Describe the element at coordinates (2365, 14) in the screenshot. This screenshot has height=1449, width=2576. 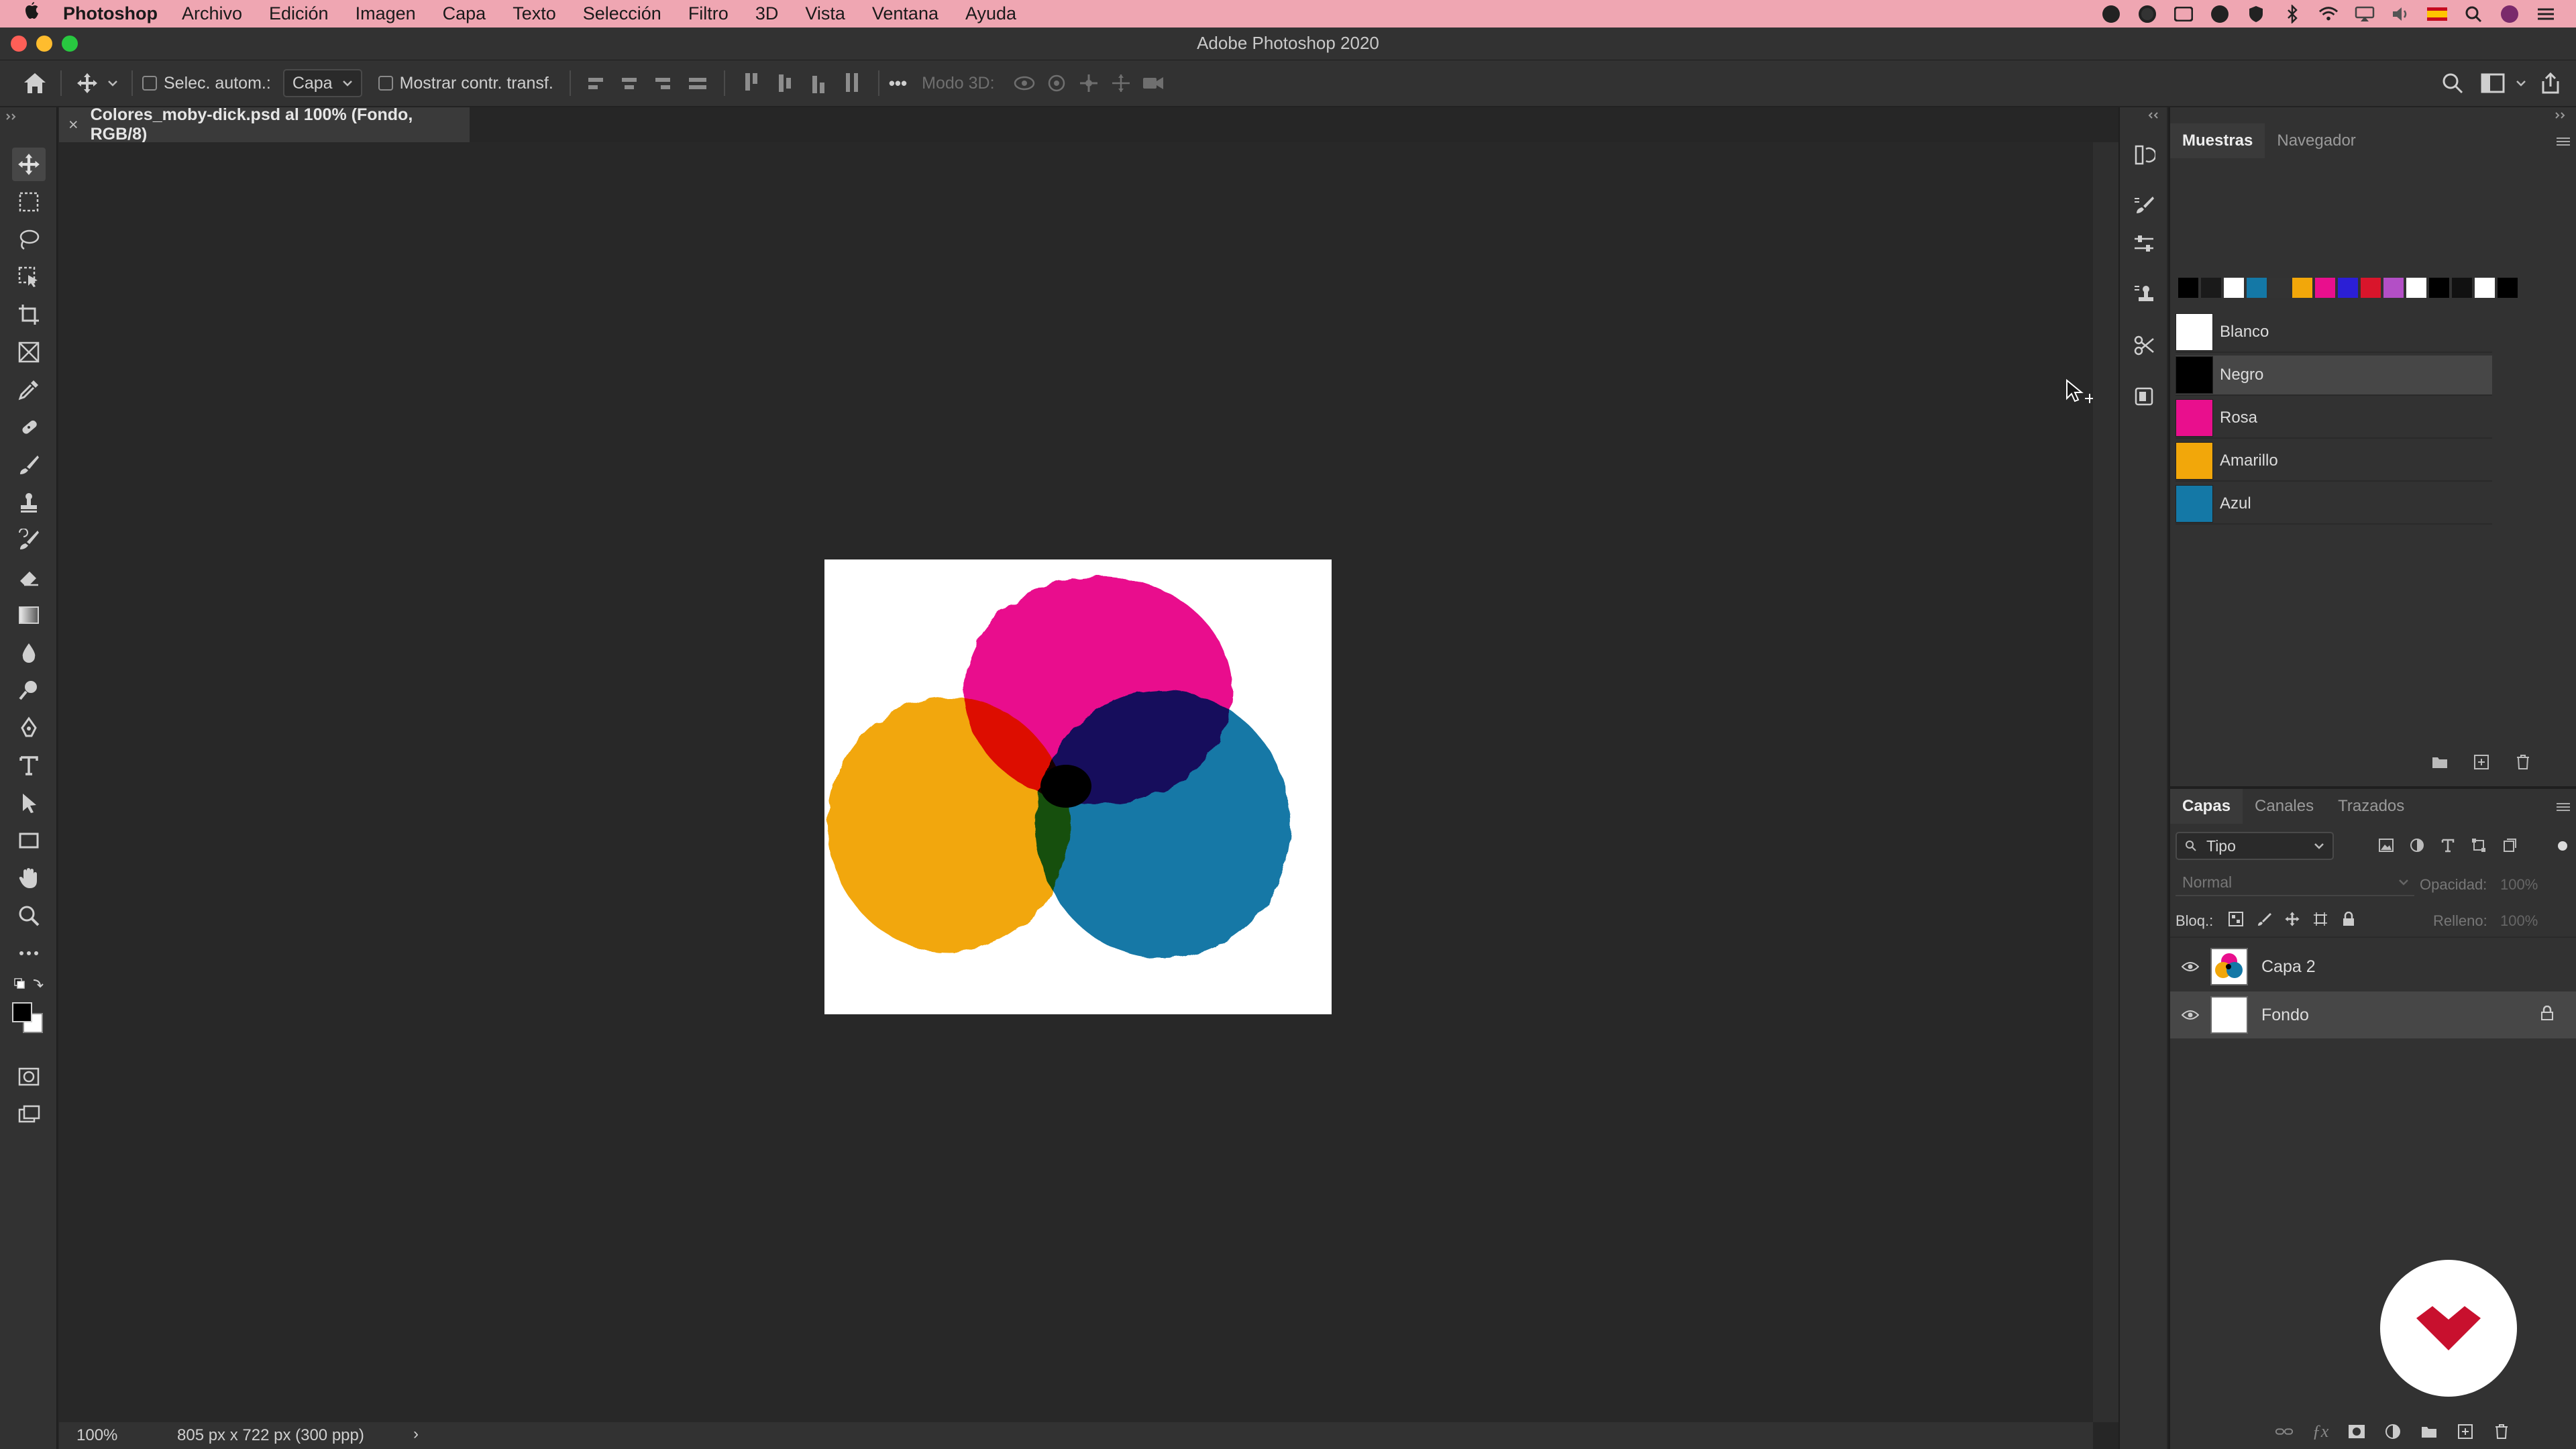
I see `airplay-icon` at that location.